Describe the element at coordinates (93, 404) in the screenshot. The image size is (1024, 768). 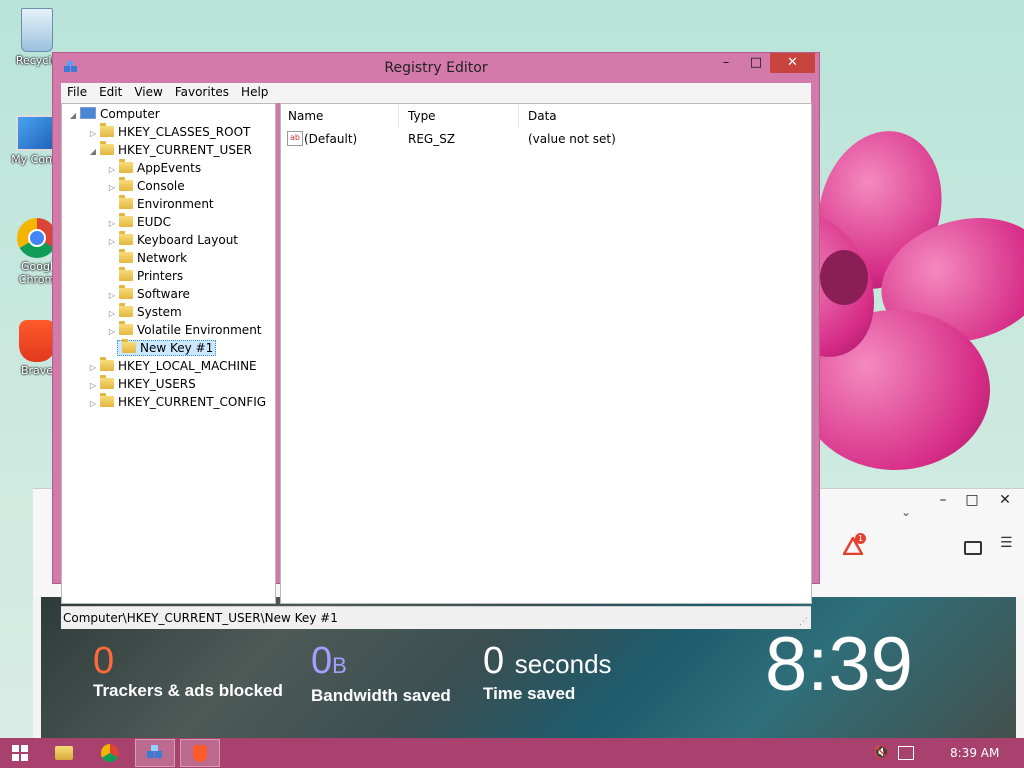
I see `expand-arrow-icon: ▷` at that location.